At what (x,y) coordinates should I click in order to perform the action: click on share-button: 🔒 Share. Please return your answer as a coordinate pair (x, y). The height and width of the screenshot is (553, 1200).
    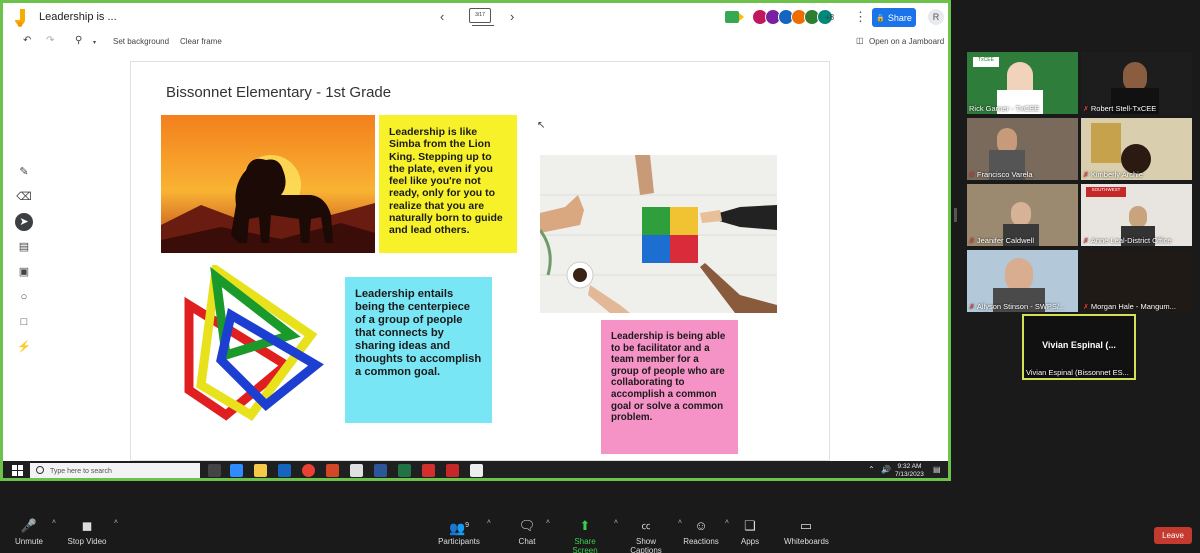
    Looking at the image, I should click on (894, 17).